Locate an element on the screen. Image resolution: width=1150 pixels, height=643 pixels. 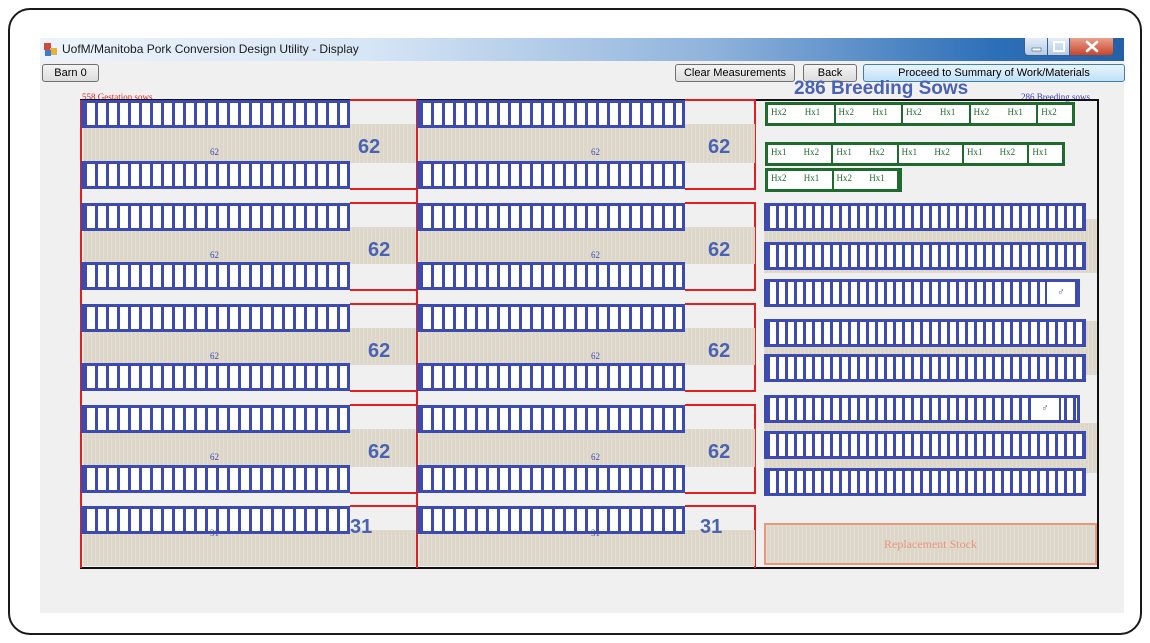
breeding-pen-row: Hx1 Hx2 Hx1 Hx2 Hx1 Hx2 Hx1 Hx2 Hx1 is located at coordinates (915, 154).